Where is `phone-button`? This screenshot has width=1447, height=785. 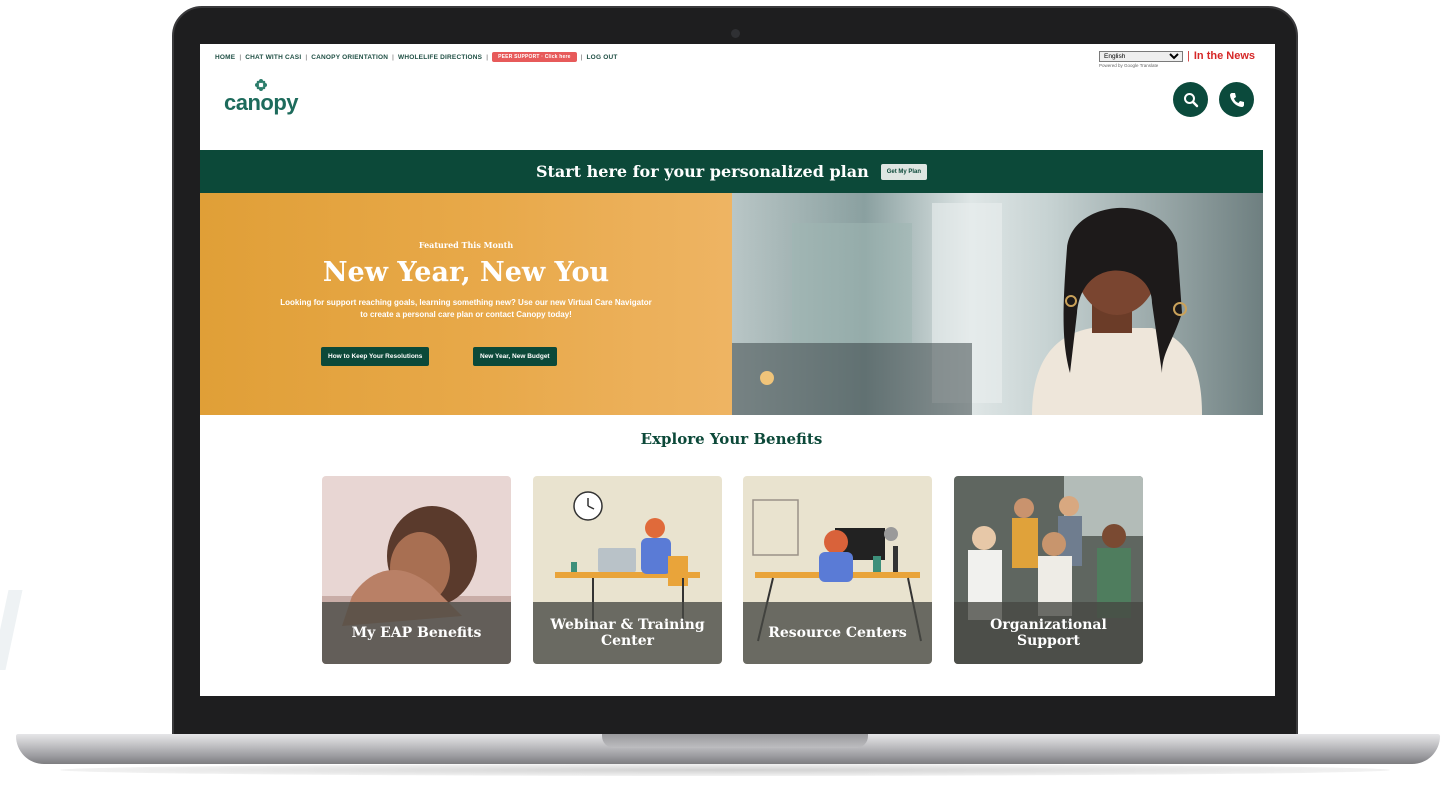
phone-button is located at coordinates (1236, 99).